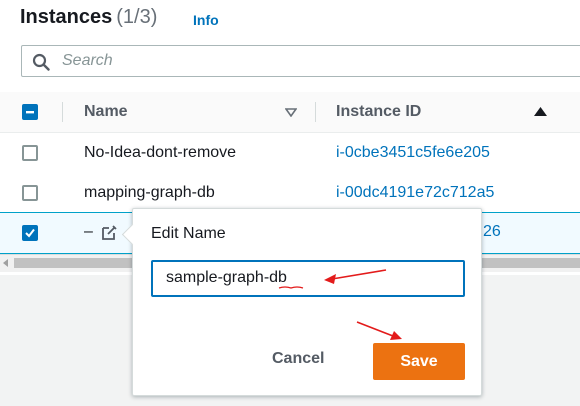 The image size is (580, 406). I want to click on checkmark-icon, so click(30, 233).